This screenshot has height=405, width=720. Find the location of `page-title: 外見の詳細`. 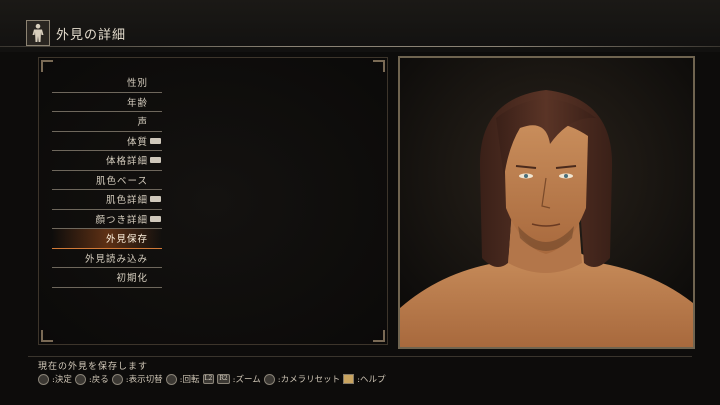

page-title: 外見の詳細 is located at coordinates (91, 35).